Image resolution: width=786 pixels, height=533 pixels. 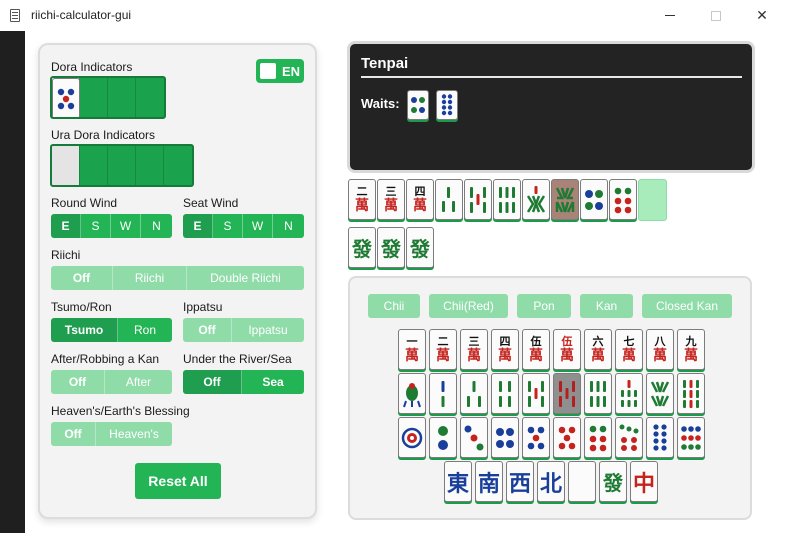 I want to click on picker-tile-7-sou, so click(x=629, y=393).